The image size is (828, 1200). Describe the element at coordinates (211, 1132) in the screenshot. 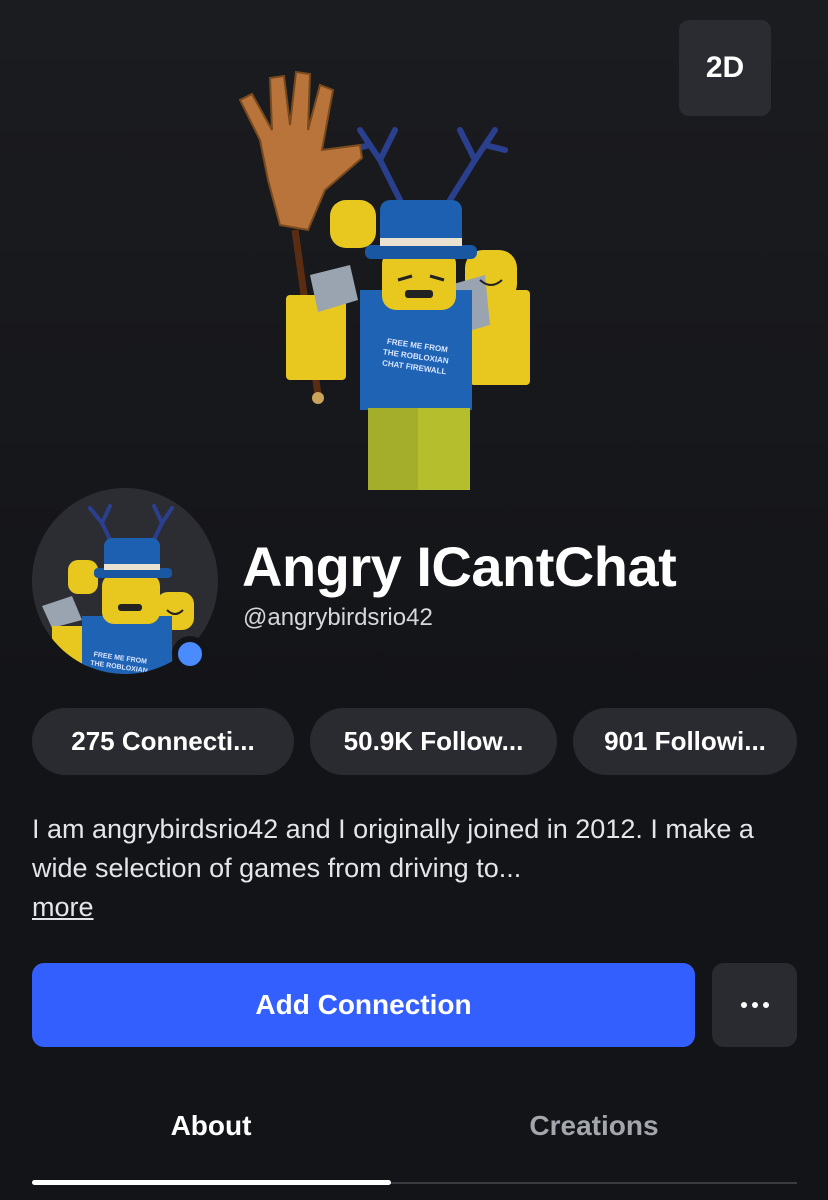

I see `tab-about: About` at that location.